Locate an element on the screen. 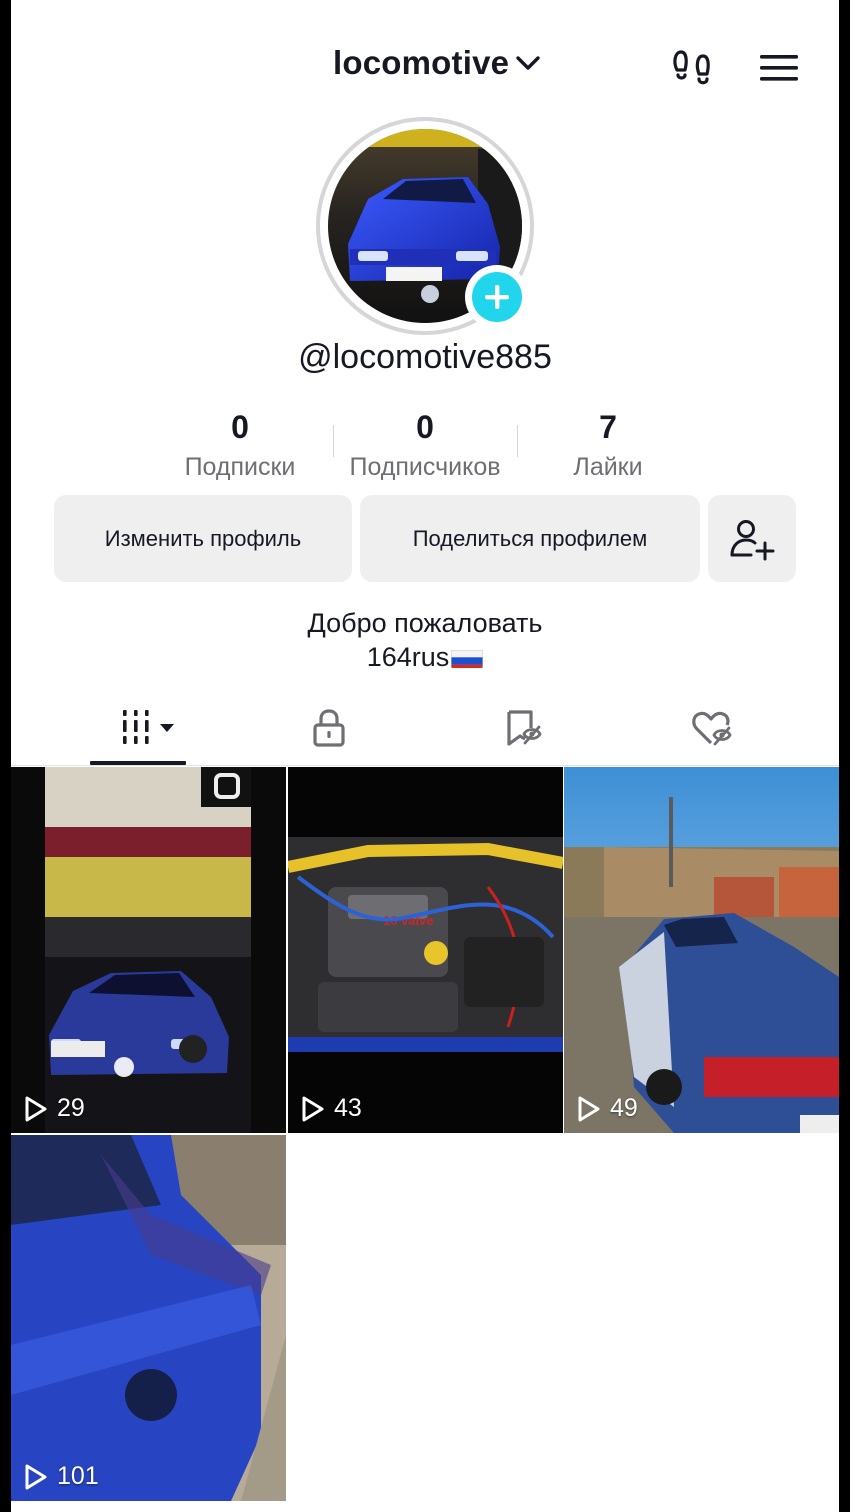 The image size is (850, 1512). view-count: 29 is located at coordinates (54, 1108).